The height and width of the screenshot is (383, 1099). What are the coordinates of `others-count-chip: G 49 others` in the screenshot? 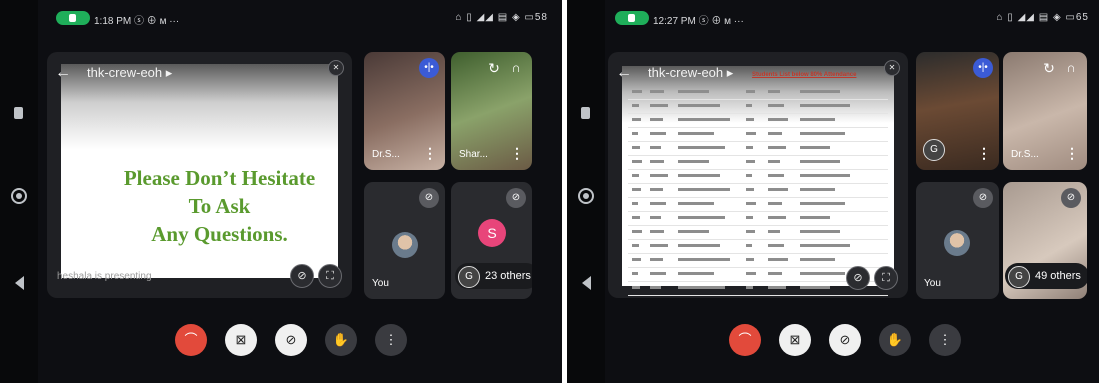 It's located at (1046, 276).